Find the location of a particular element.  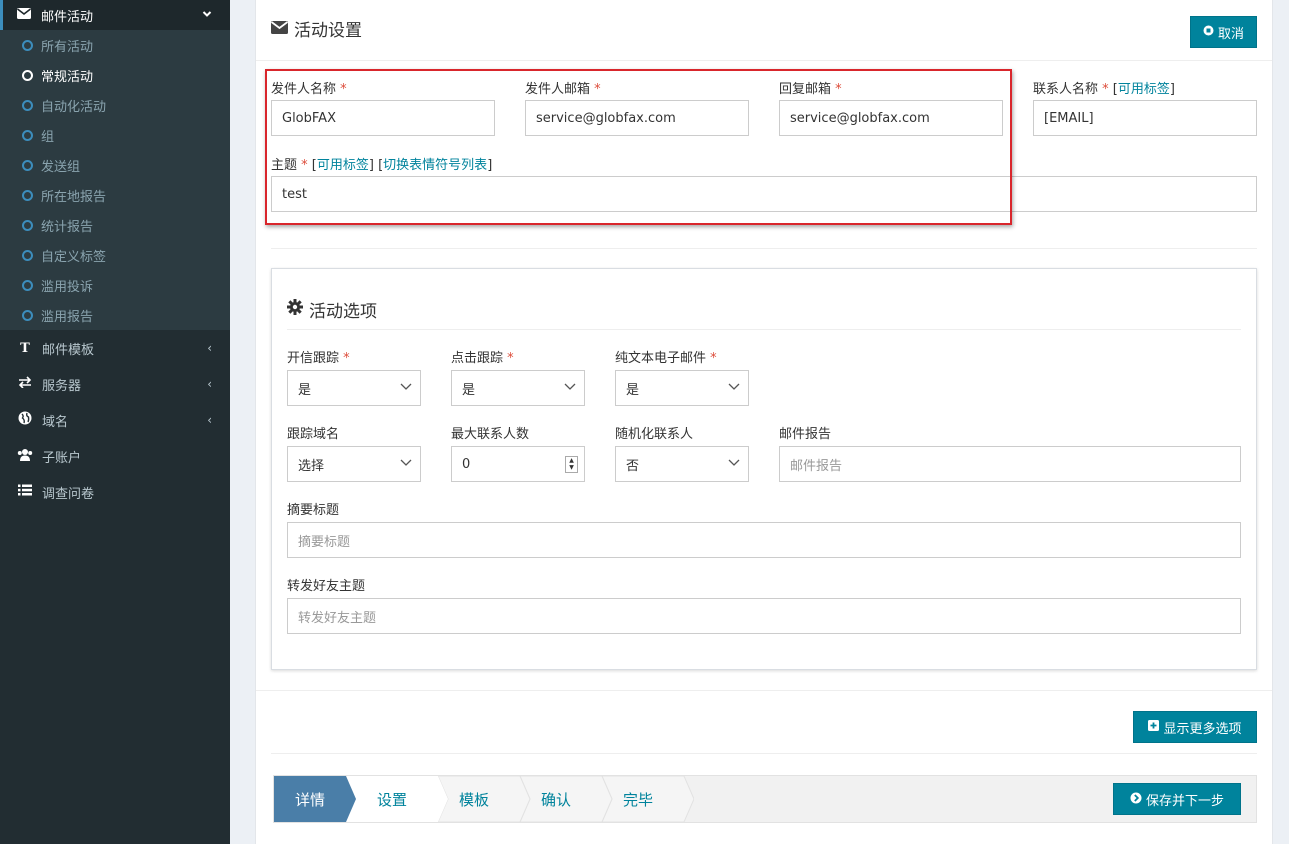

sidebar-item-label: 组 is located at coordinates (48, 137).